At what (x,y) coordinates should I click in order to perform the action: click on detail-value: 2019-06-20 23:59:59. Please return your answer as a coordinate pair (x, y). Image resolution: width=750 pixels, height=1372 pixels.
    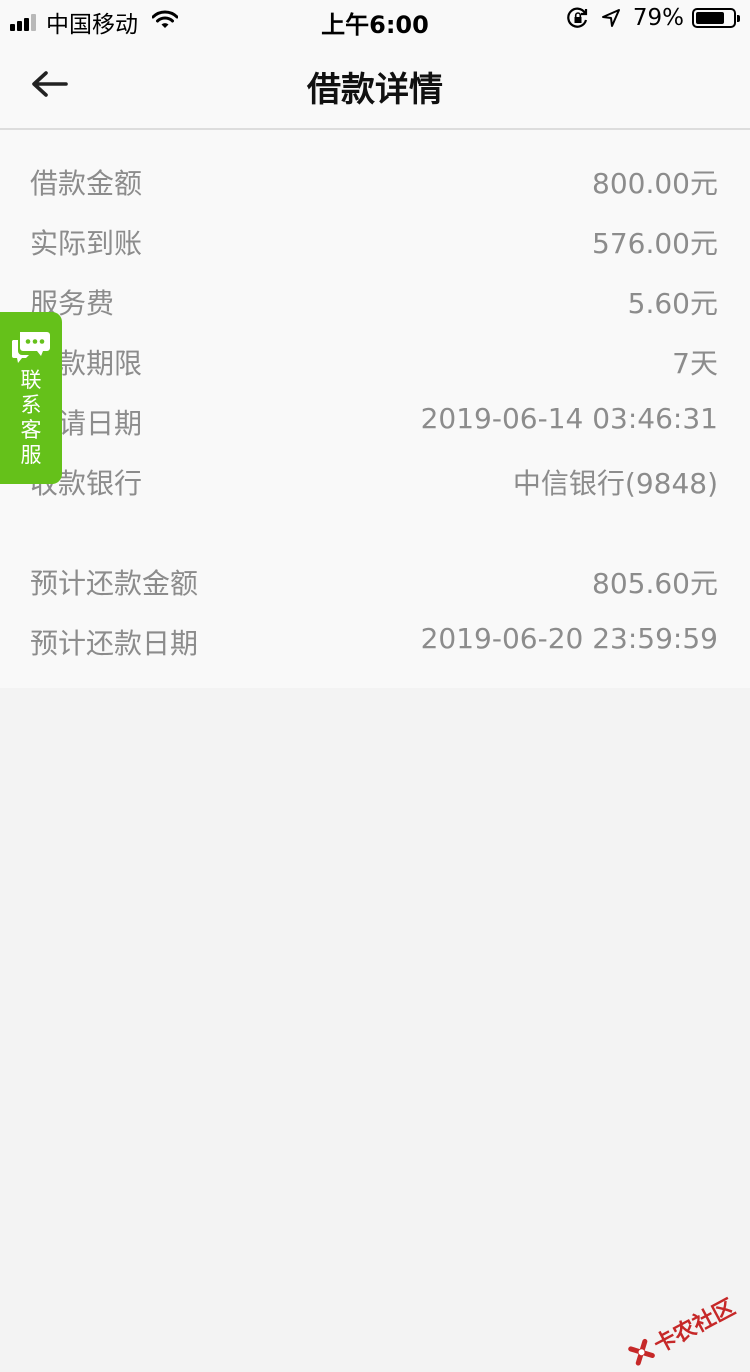
    Looking at the image, I should click on (569, 638).